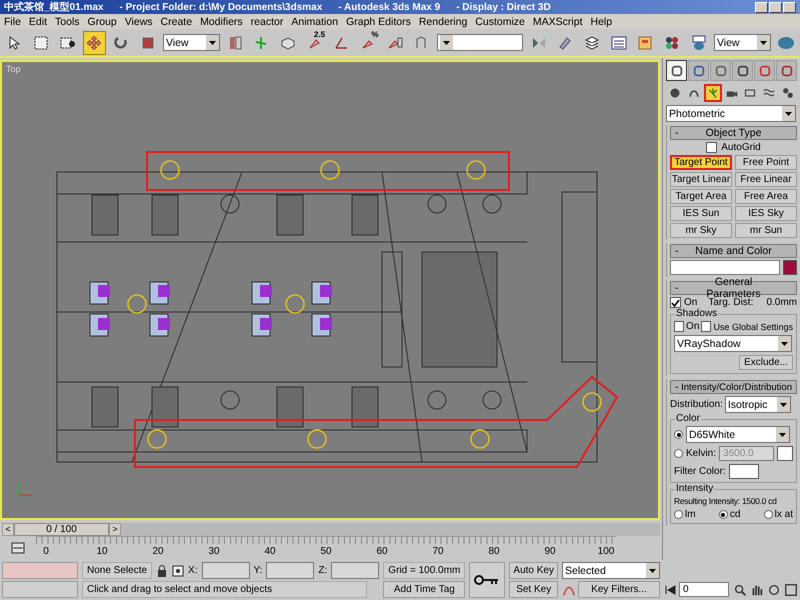 The height and width of the screenshot is (600, 800). What do you see at coordinates (606, 552) in the screenshot?
I see `timeline-tick-label: 100` at bounding box center [606, 552].